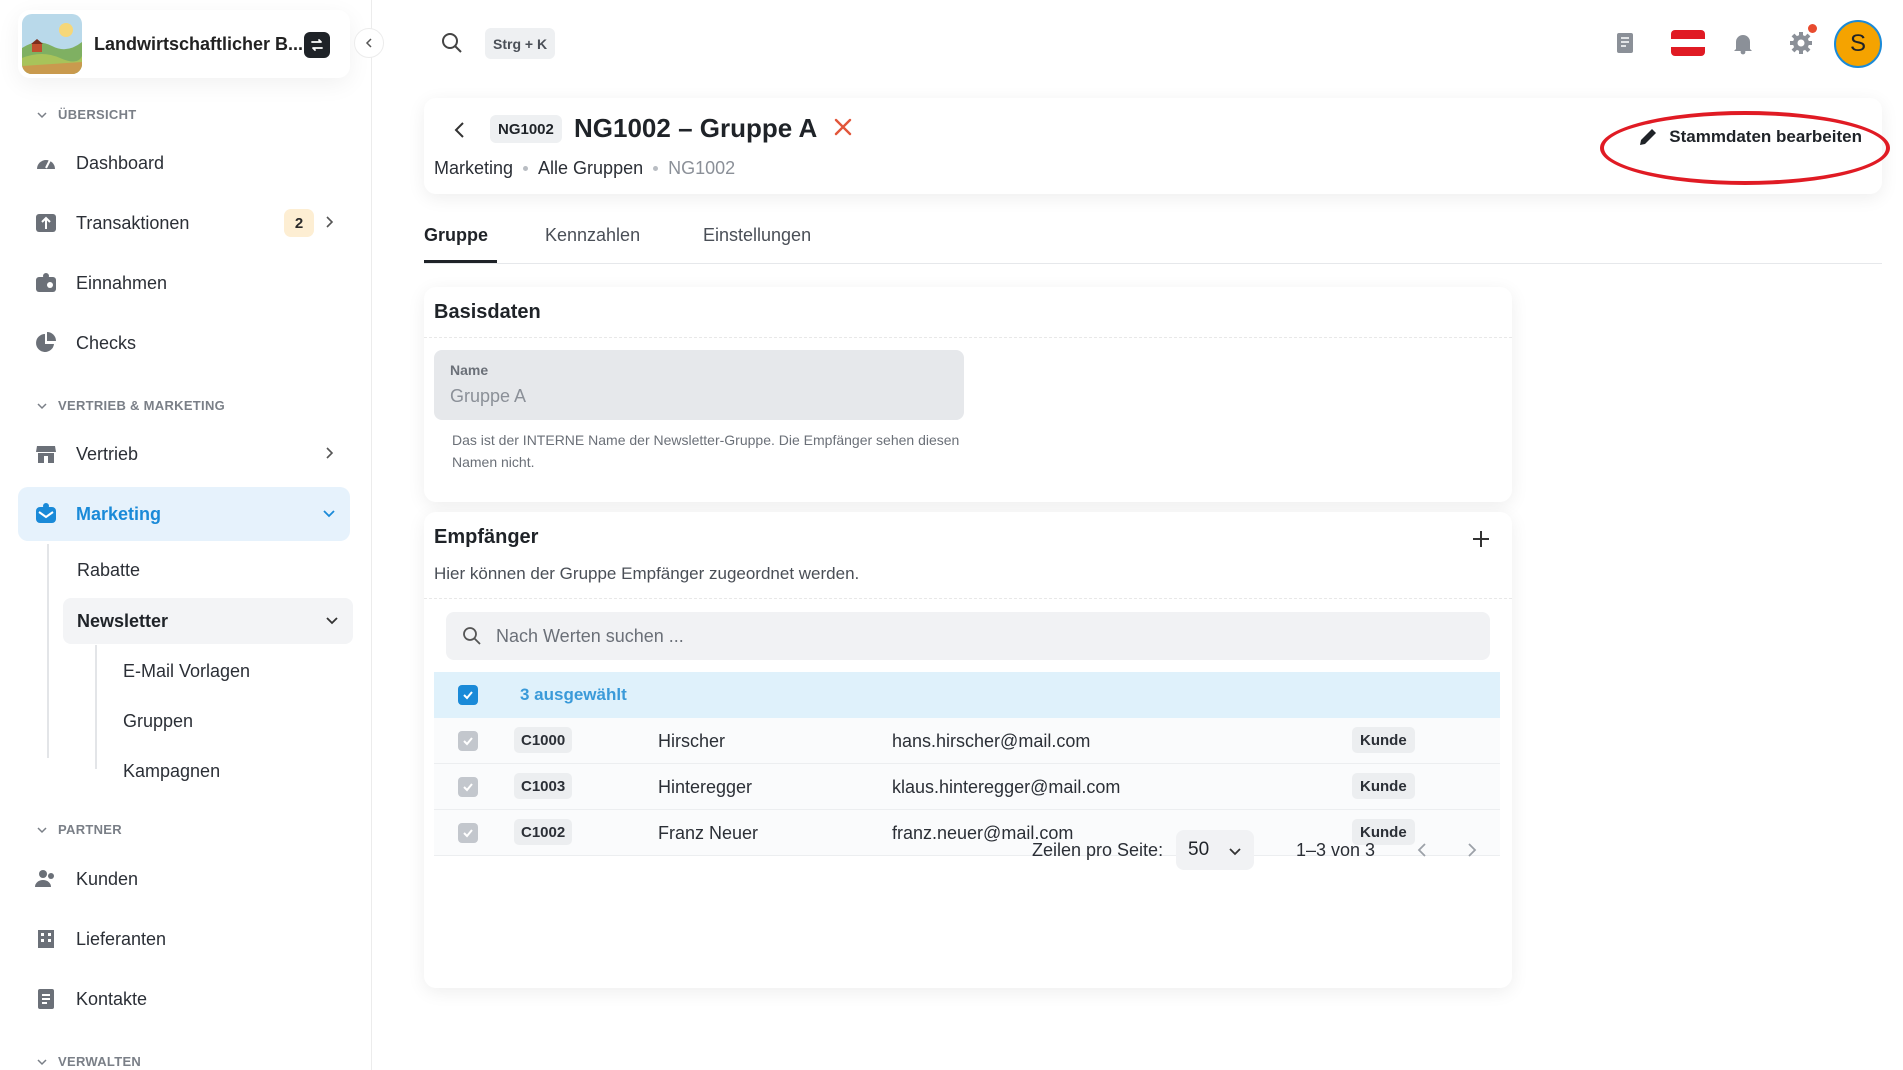  What do you see at coordinates (1625, 43) in the screenshot?
I see `docs-icon` at bounding box center [1625, 43].